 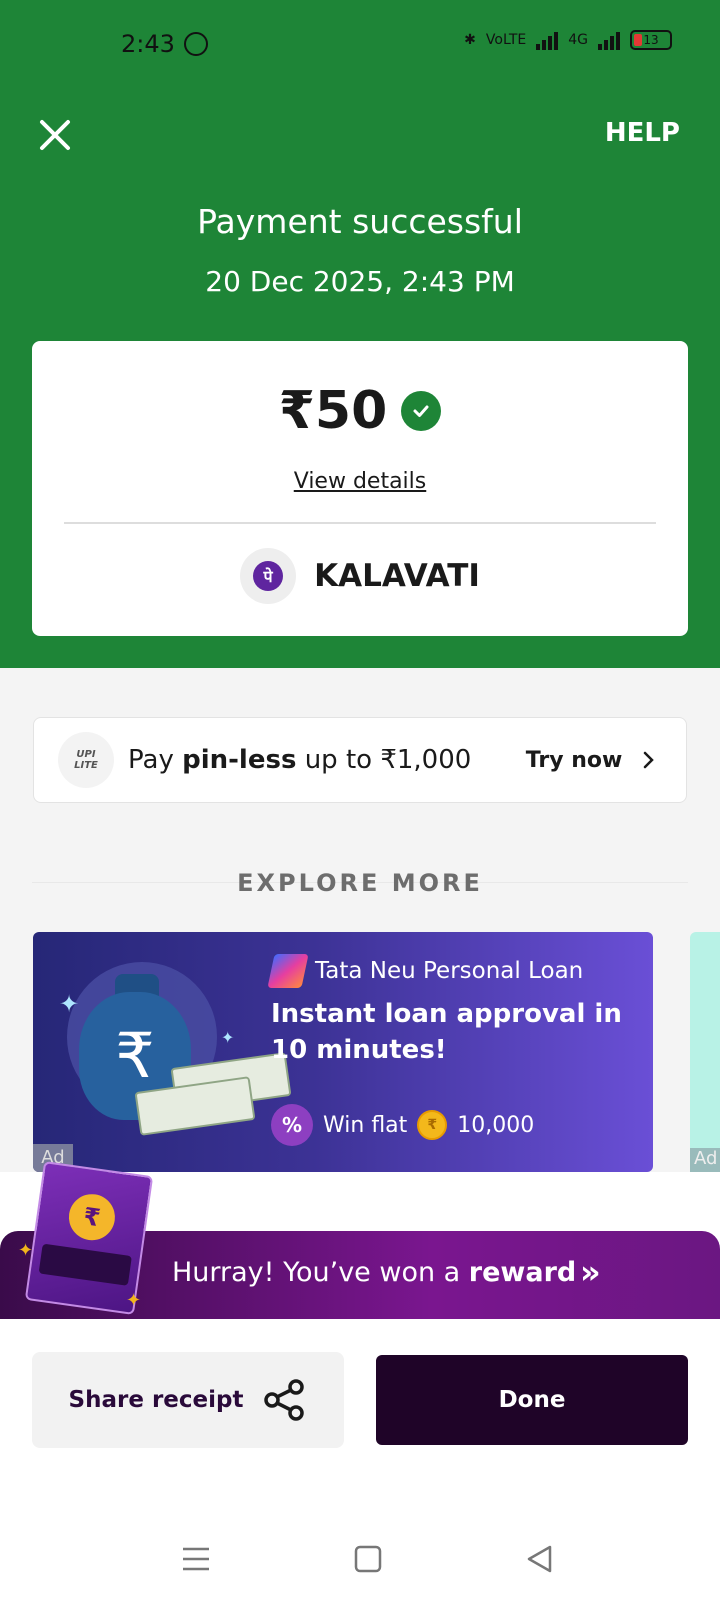 I want to click on reward-text-bold: reward, so click(x=522, y=1272).